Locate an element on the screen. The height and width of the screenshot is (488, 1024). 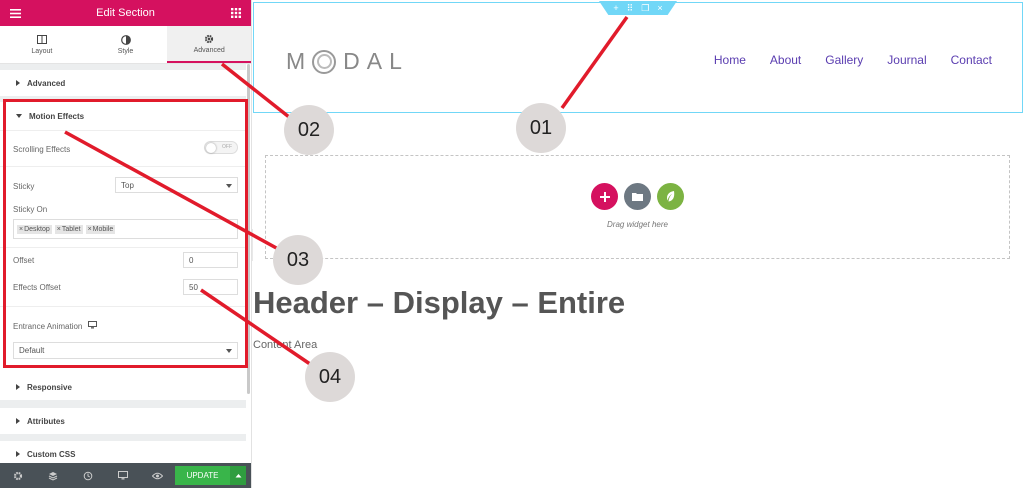
entrance-animation-label: Entrance Animation is located at coordinates (48, 326).